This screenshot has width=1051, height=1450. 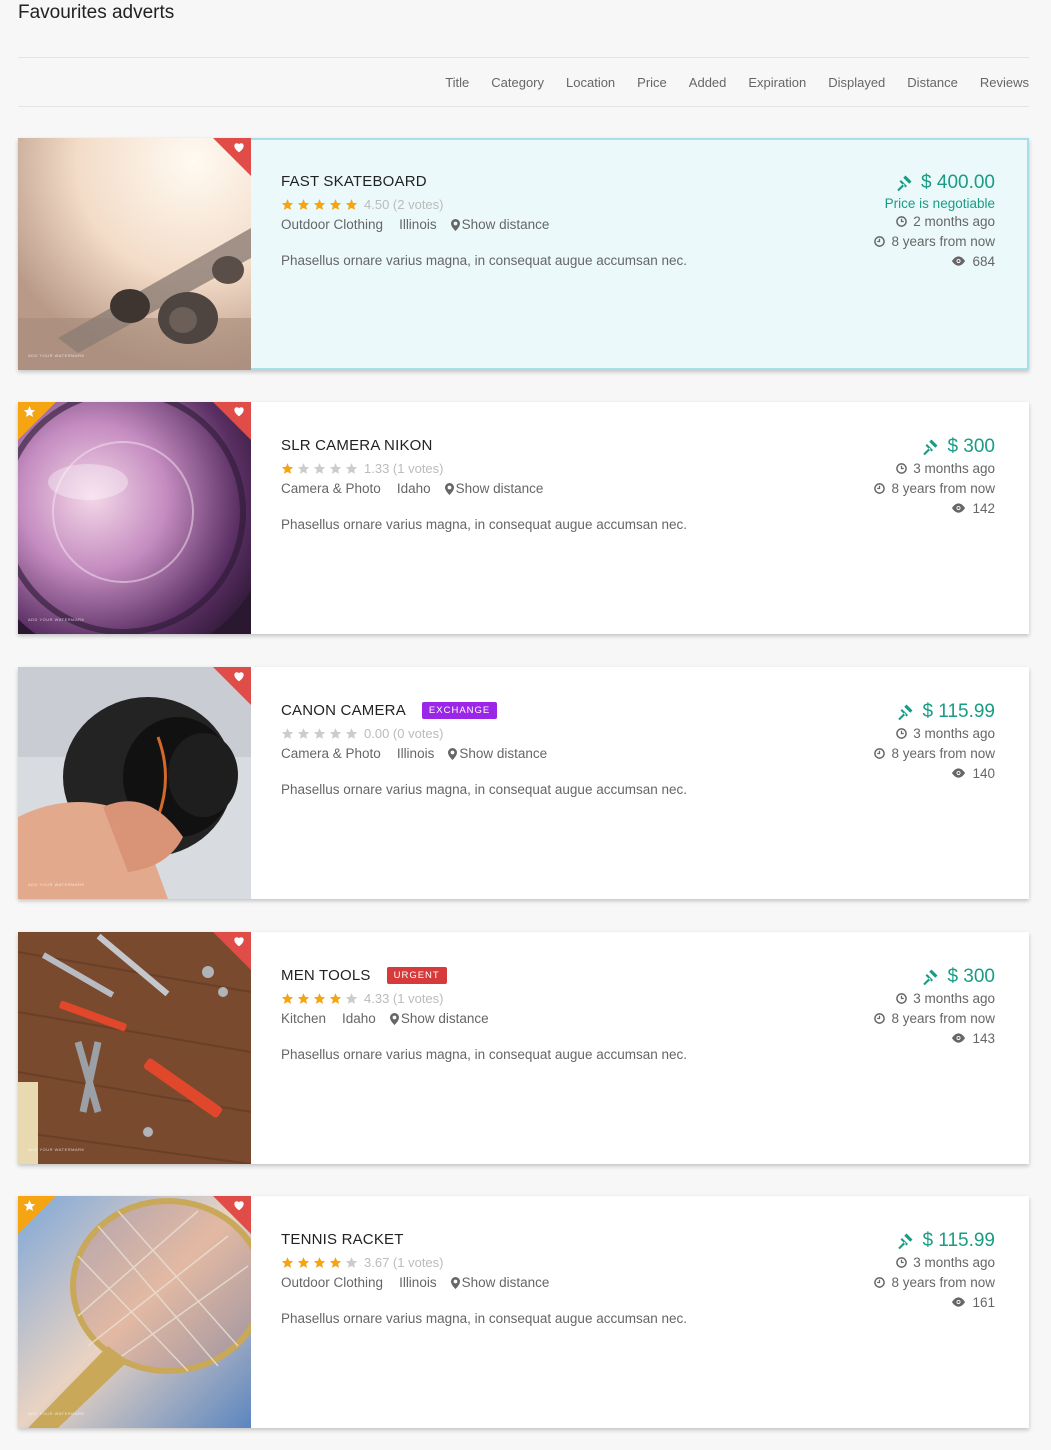 What do you see at coordinates (326, 975) in the screenshot?
I see `advert-title: MEN TOOLS` at bounding box center [326, 975].